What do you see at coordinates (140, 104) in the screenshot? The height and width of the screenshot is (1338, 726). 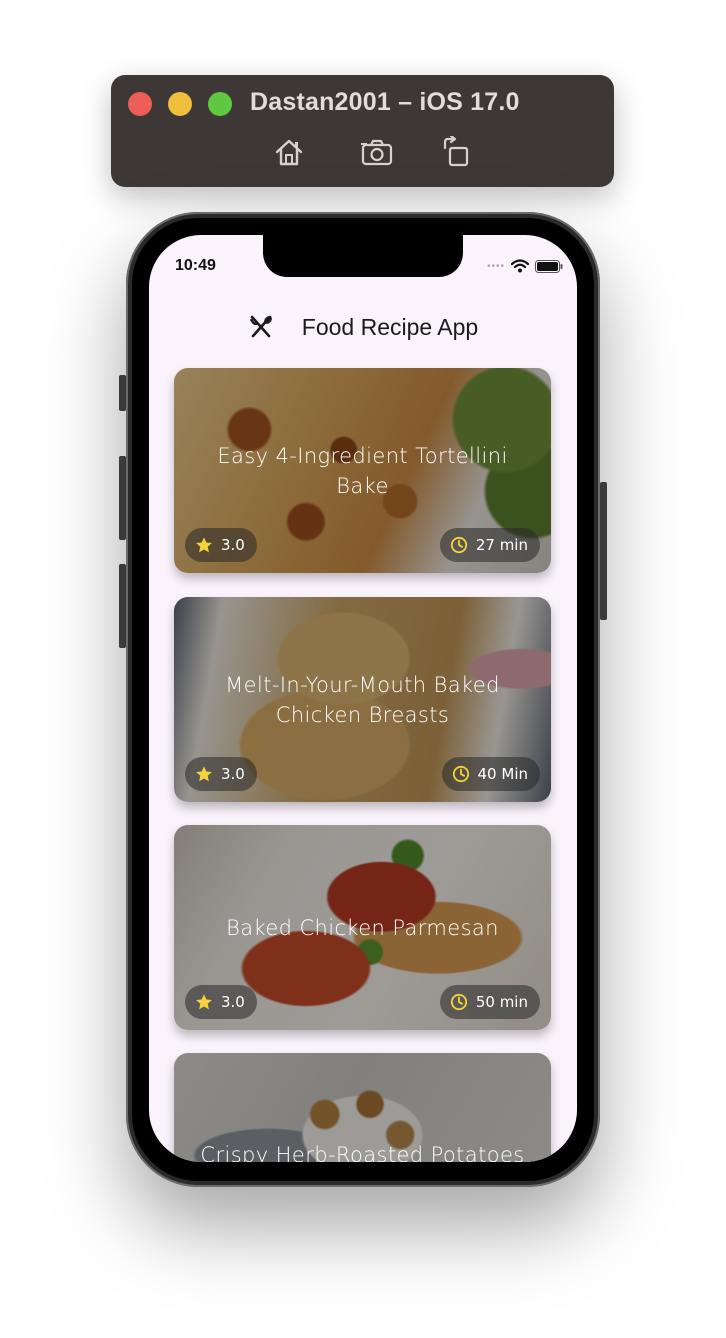 I see `close-window-button` at bounding box center [140, 104].